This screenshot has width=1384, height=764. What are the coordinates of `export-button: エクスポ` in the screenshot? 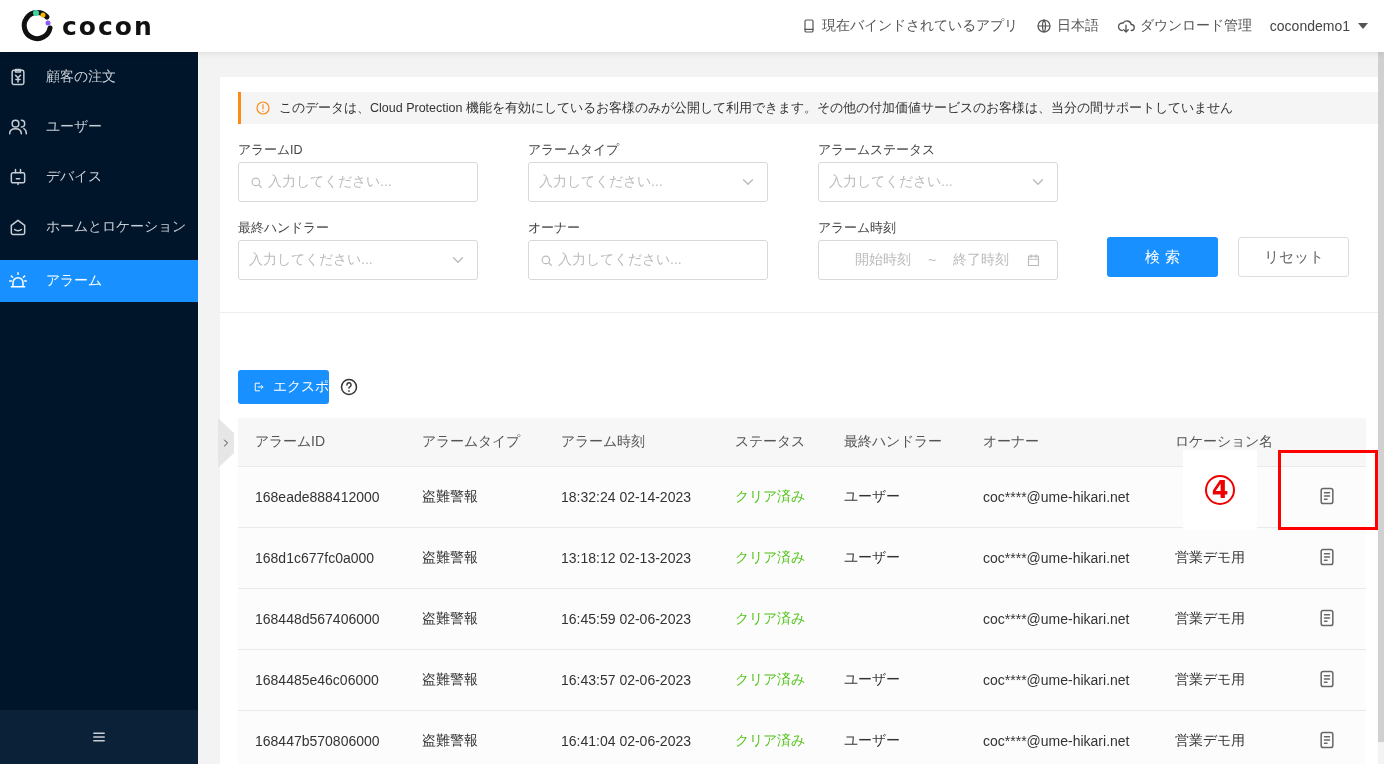 It's located at (283, 387).